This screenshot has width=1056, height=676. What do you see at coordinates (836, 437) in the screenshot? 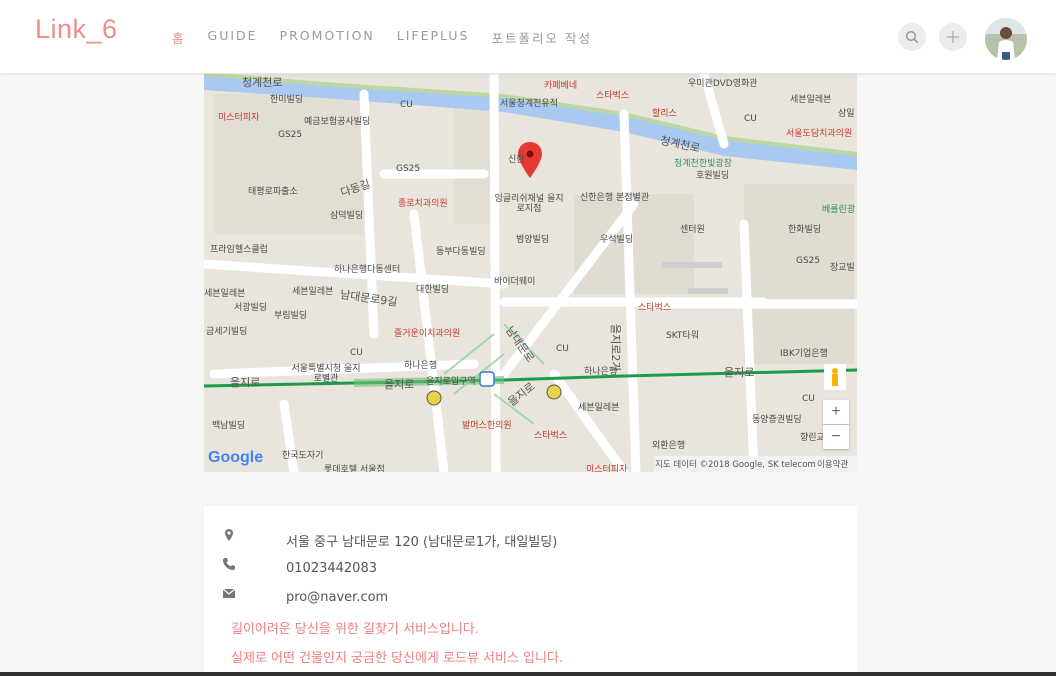
I see `map-zoom-out-button: −` at bounding box center [836, 437].